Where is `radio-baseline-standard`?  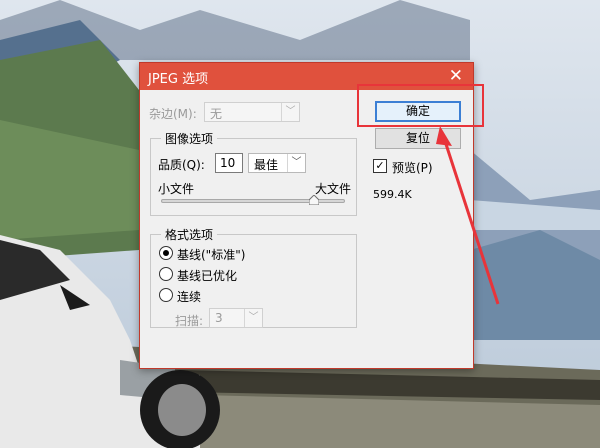
radio-baseline-standard is located at coordinates (166, 253).